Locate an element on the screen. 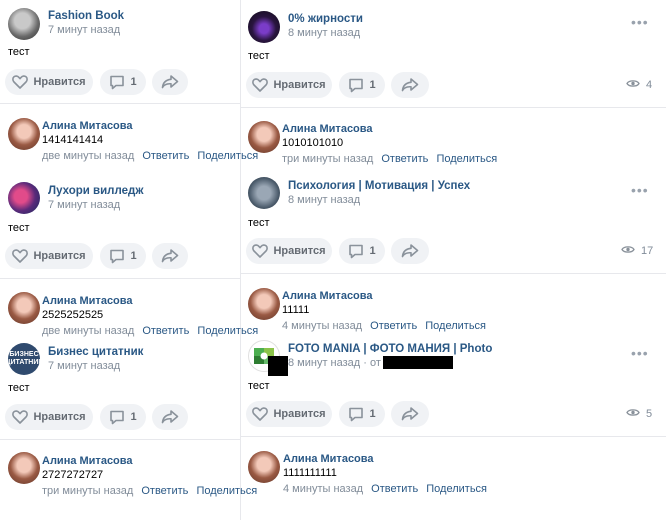  comment-text: 2727272727 is located at coordinates (73, 475).